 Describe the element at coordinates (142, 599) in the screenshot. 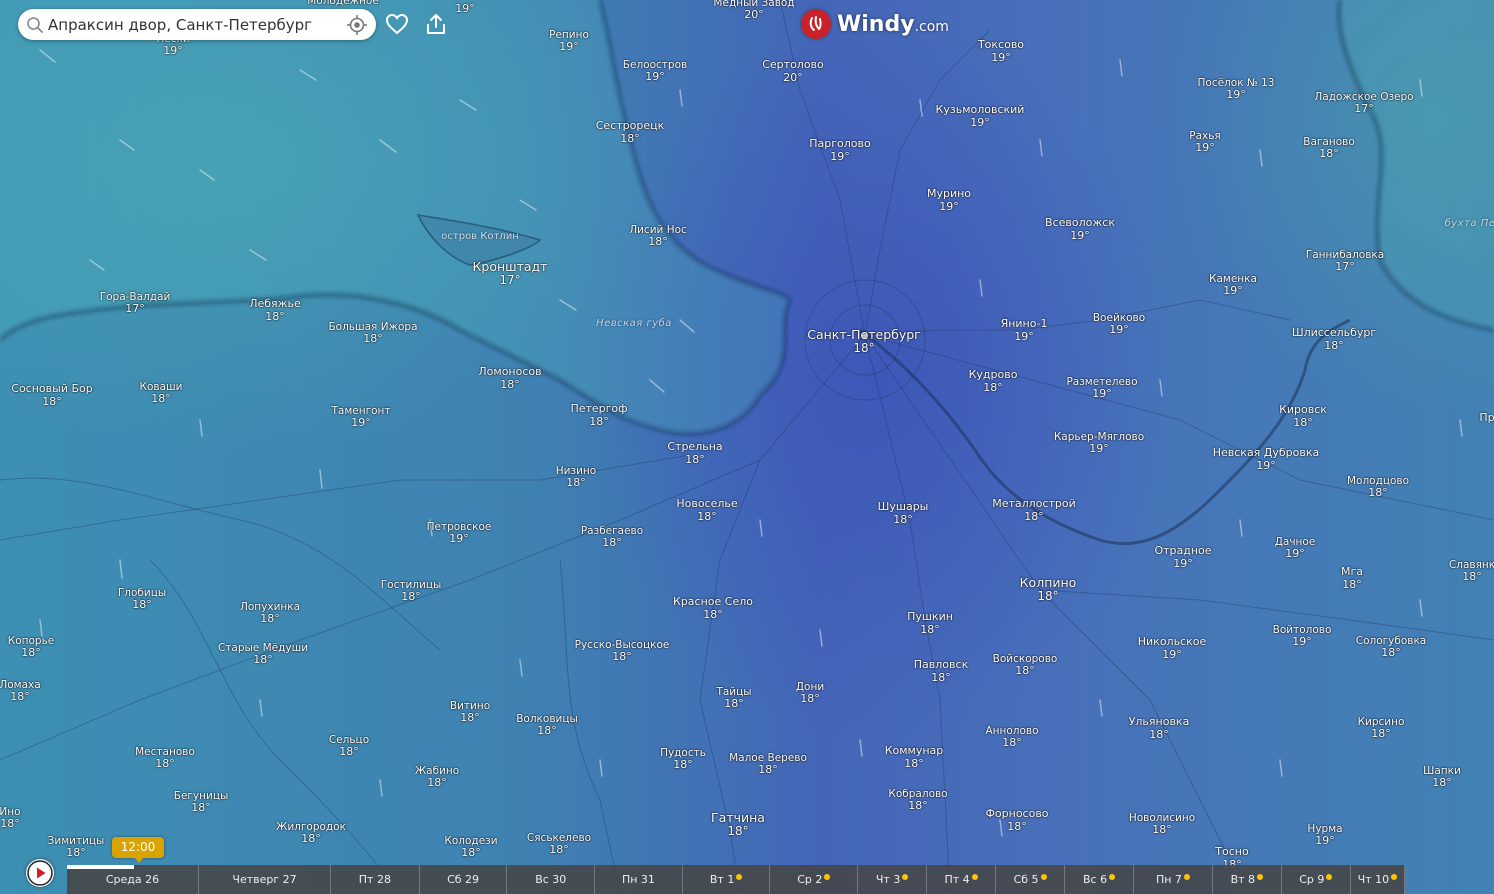

I see `place-label: Глобицы 18°` at that location.